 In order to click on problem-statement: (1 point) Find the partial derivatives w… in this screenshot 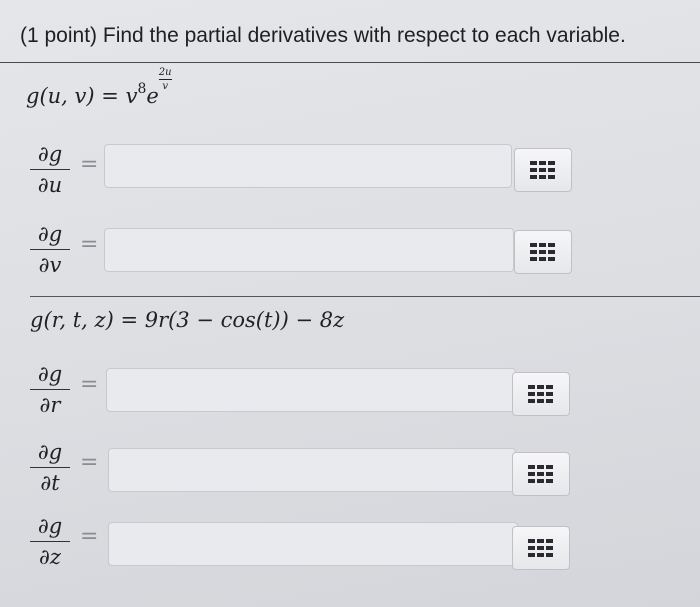, I will do `click(323, 35)`.